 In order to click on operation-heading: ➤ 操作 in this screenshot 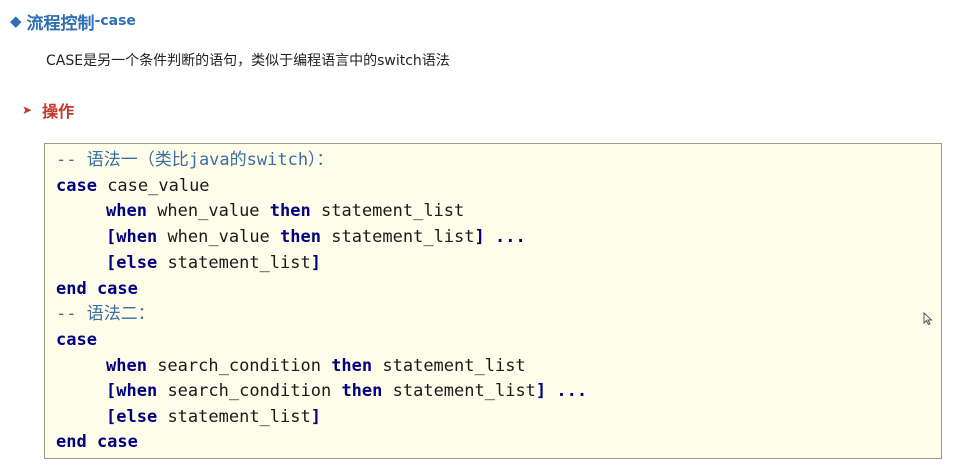, I will do `click(48, 110)`.